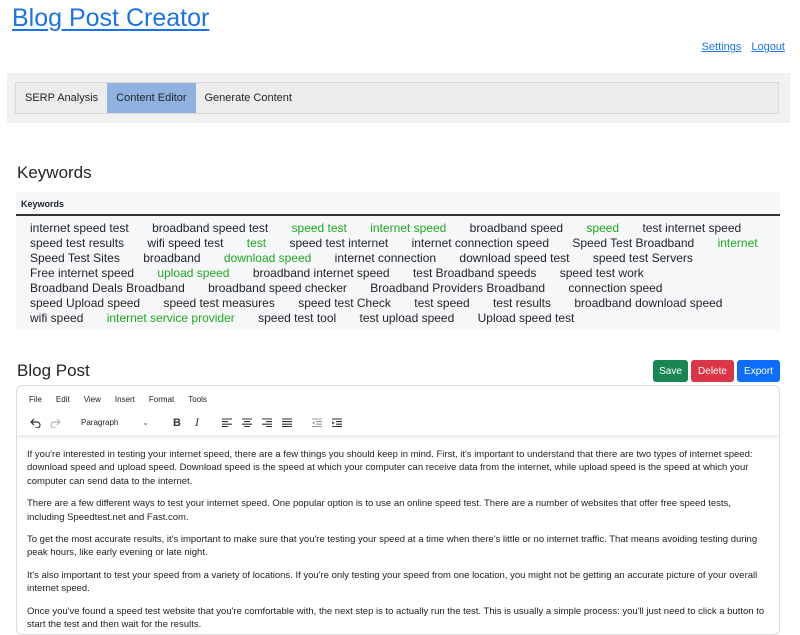  What do you see at coordinates (110, 18) in the screenshot?
I see `app-title: Blog Post Creator` at bounding box center [110, 18].